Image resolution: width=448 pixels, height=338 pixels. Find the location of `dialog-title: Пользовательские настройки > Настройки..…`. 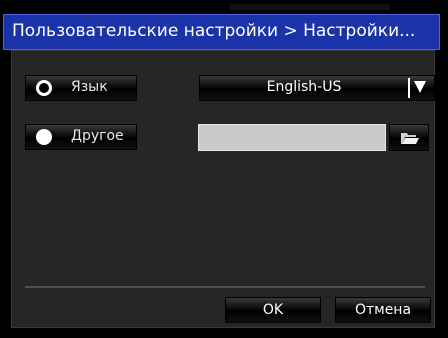

dialog-title: Пользовательские настройки > Настройки..… is located at coordinates (214, 31).